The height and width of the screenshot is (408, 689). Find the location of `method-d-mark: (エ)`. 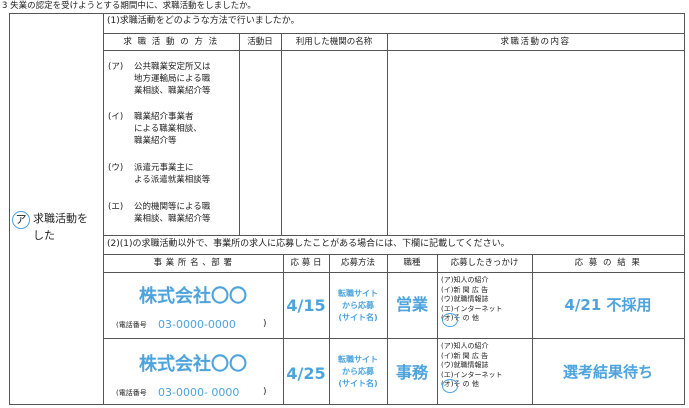

method-d-mark: (エ) is located at coordinates (116, 207).